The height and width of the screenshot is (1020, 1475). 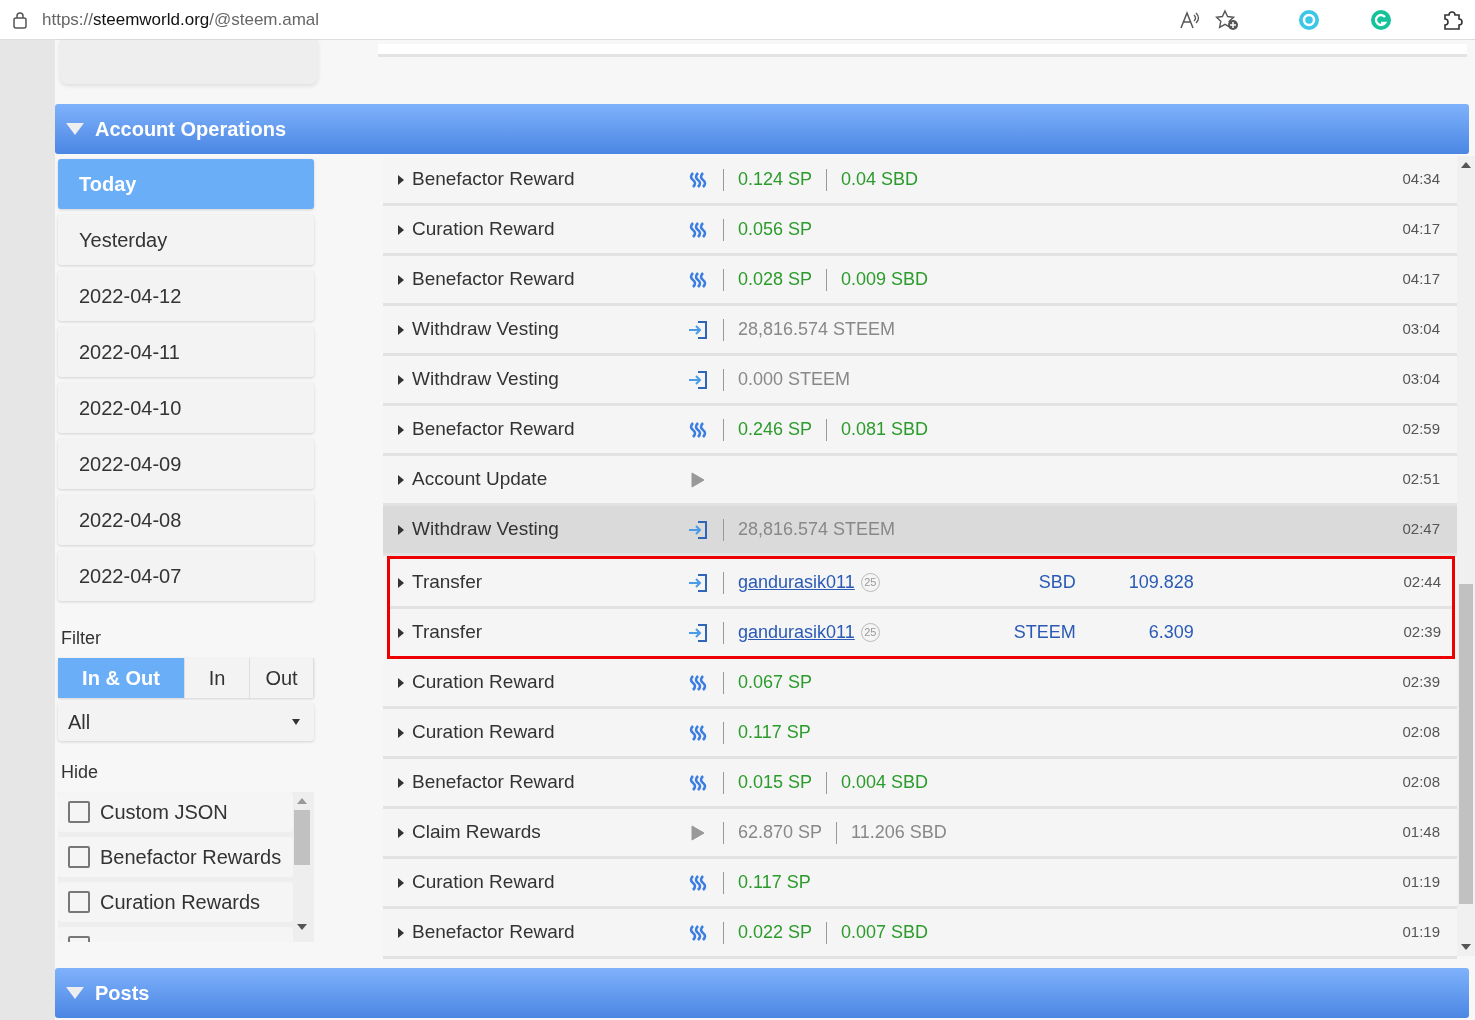 What do you see at coordinates (186, 352) in the screenshot?
I see `date-tab: 2022-04-11` at bounding box center [186, 352].